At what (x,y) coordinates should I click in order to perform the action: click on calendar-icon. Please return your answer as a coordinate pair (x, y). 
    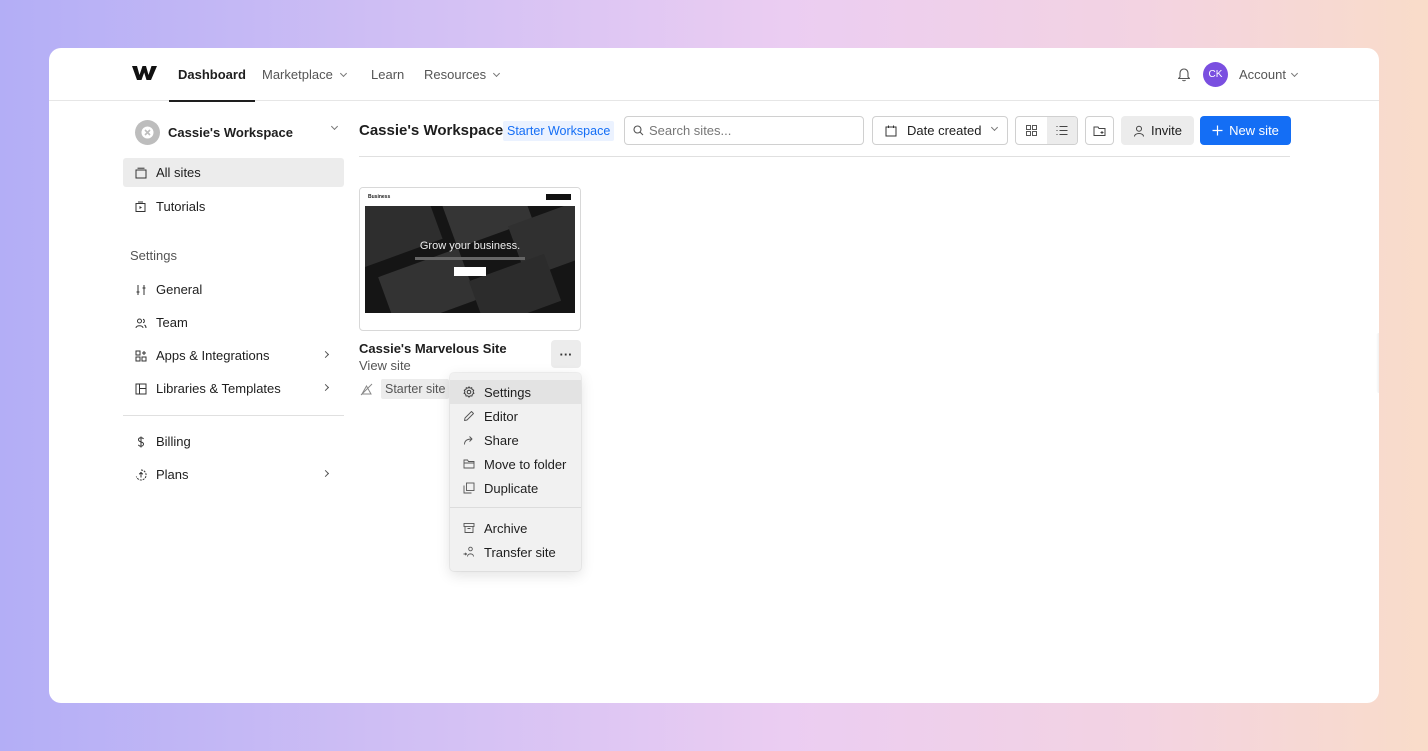
    Looking at the image, I should click on (891, 130).